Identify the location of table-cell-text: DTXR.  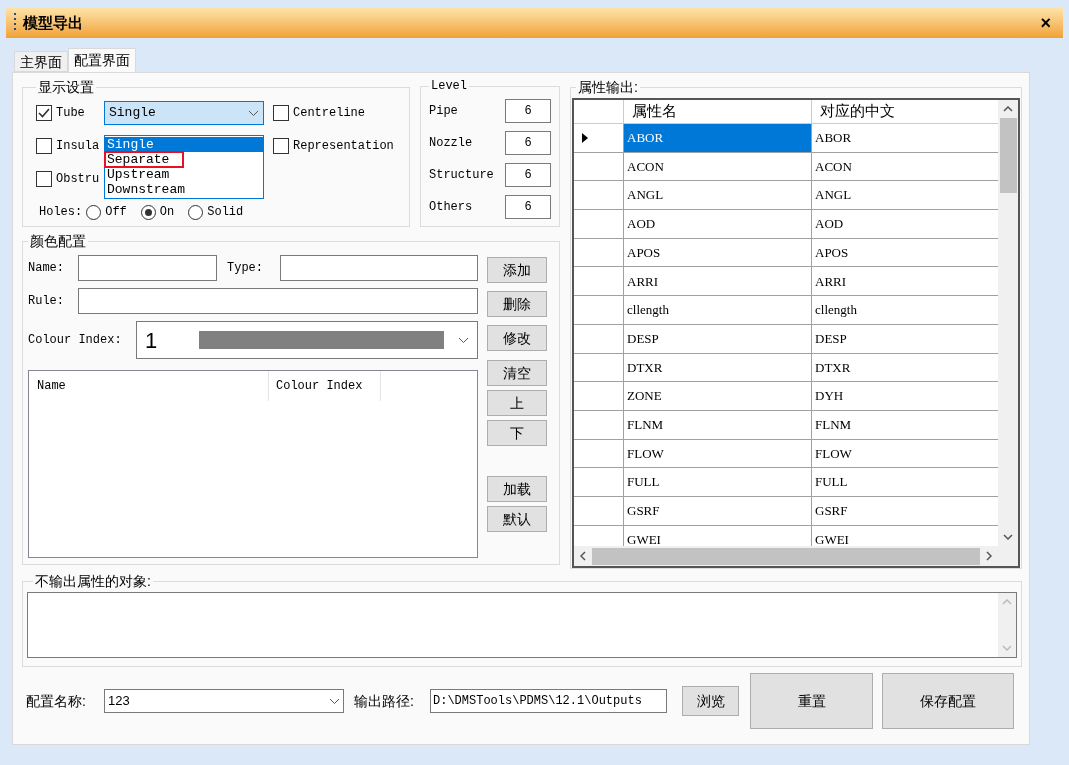
(833, 367).